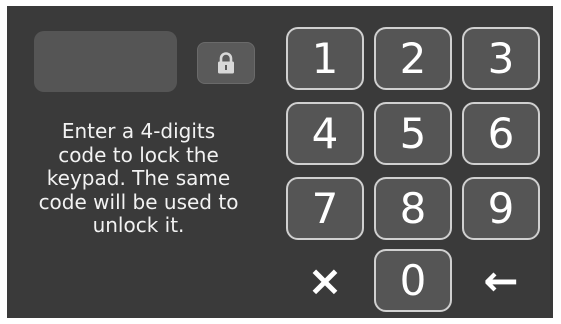 The width and height of the screenshot is (561, 324). I want to click on backspace-button: ←, so click(501, 280).